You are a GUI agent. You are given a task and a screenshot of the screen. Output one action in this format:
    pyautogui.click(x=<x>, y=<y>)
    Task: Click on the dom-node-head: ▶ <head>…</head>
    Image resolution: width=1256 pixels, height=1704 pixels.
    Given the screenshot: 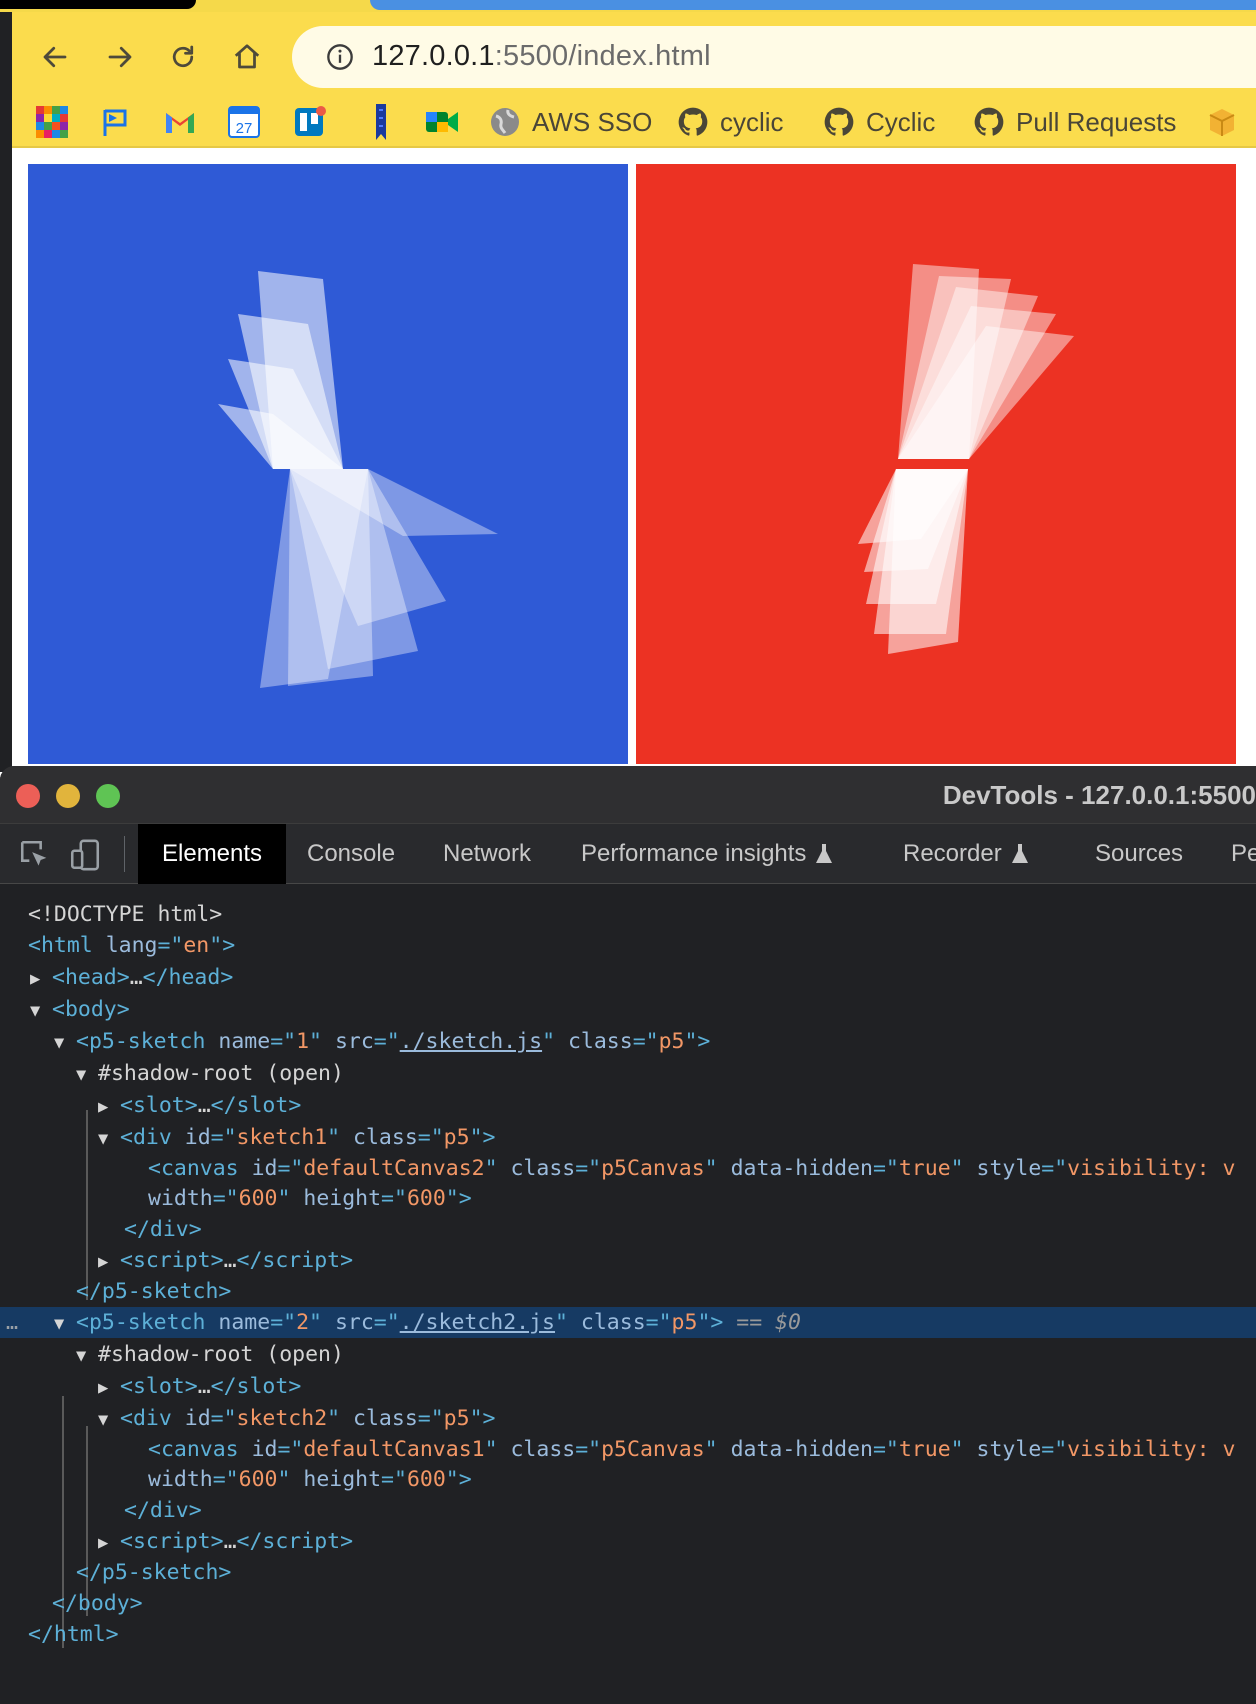 What is the action you would take?
    pyautogui.click(x=628, y=977)
    